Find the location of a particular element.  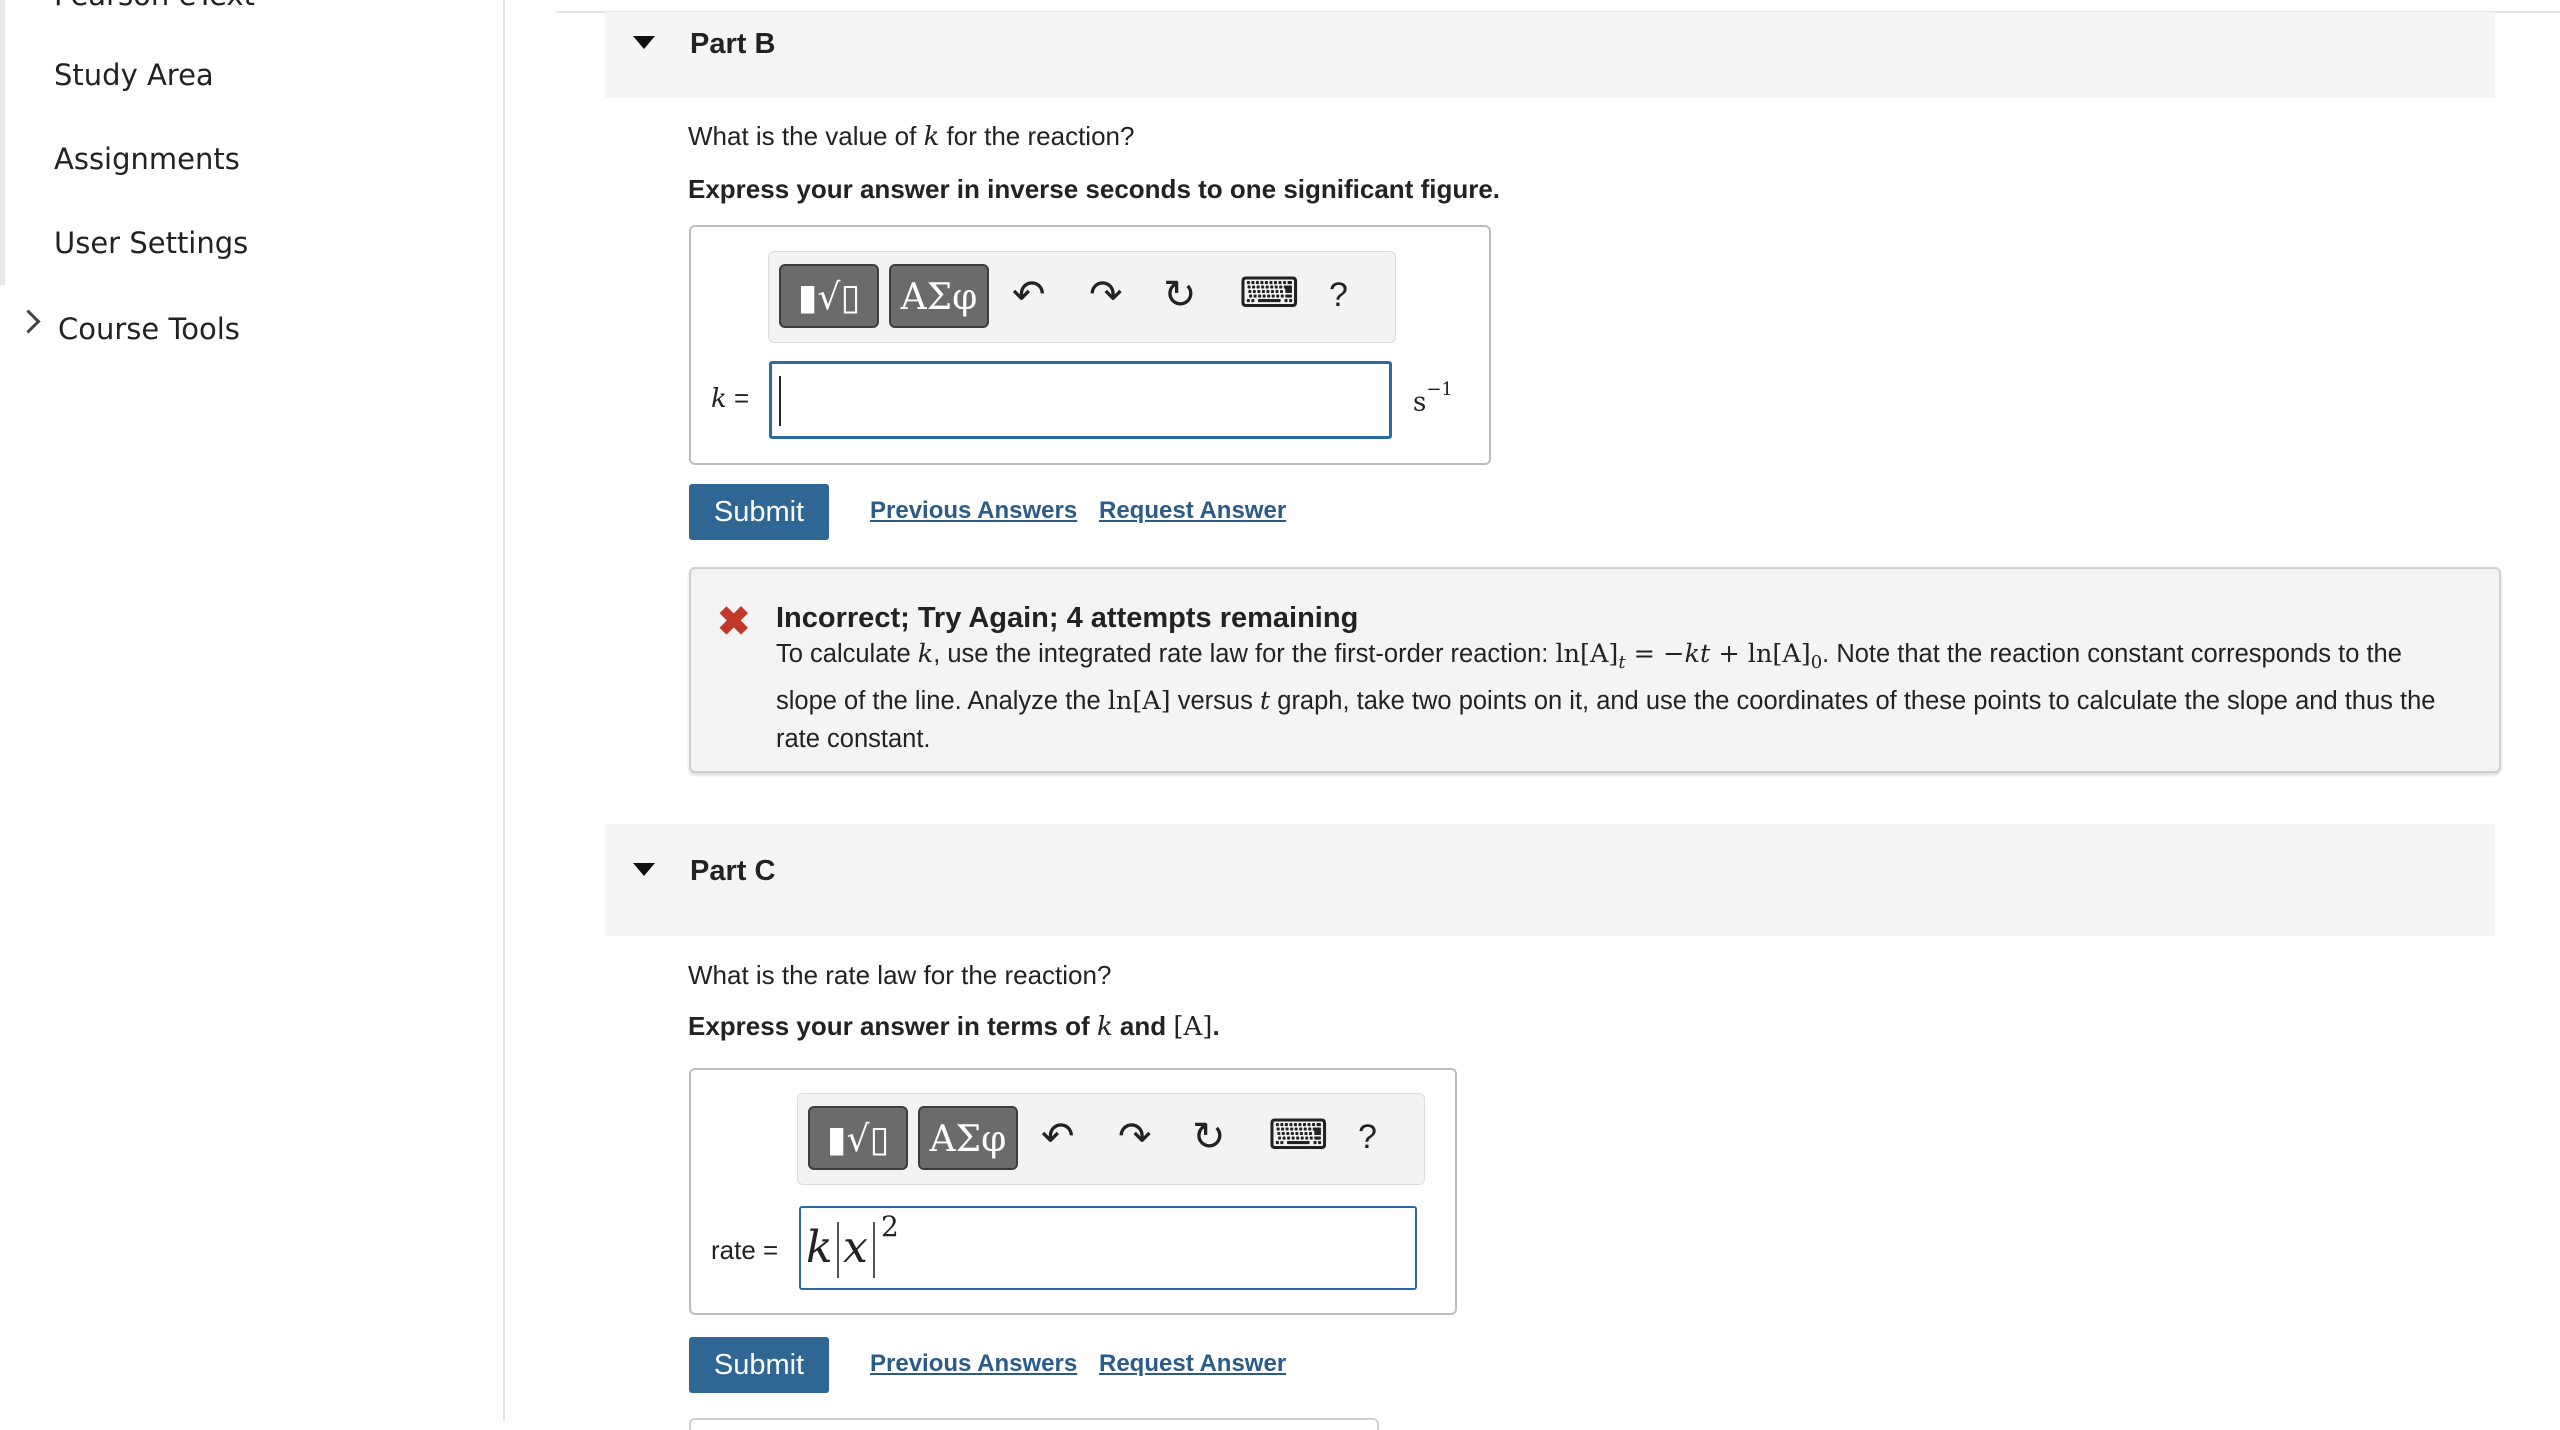

part-b-math-toolbar: ▮√▯ ΑΣφ ↶ ↷ ↻ ⌨ ? is located at coordinates (1082, 297).